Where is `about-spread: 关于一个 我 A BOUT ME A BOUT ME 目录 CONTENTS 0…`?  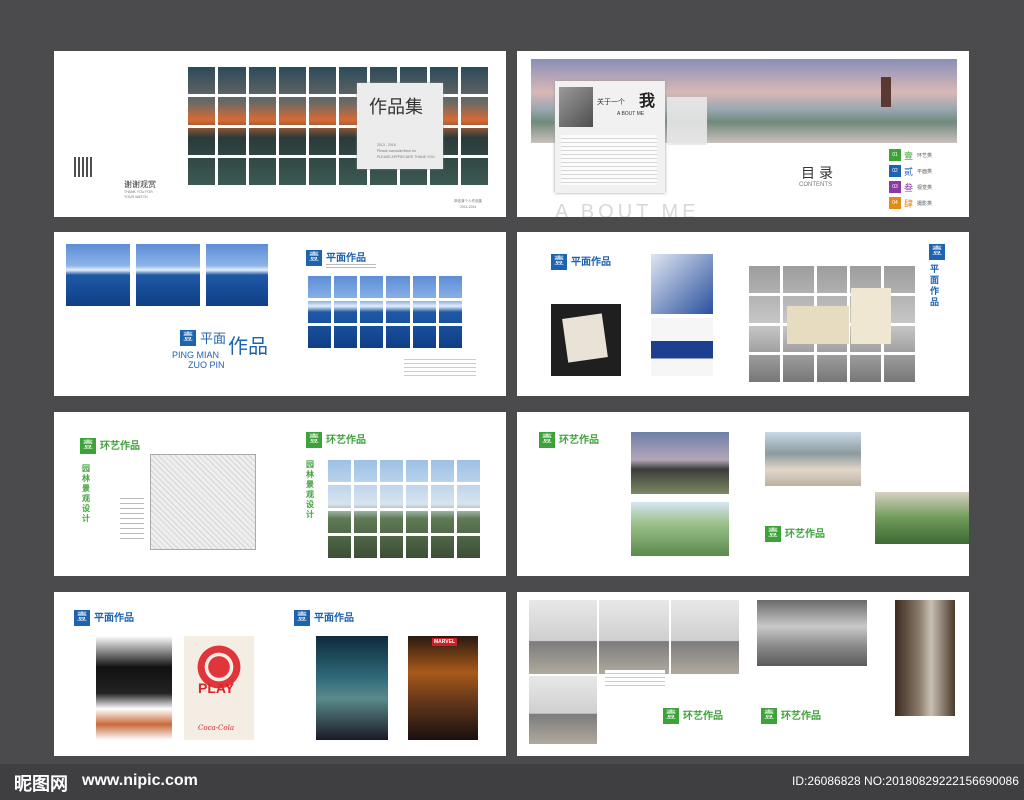
about-spread: 关于一个 我 A BOUT ME A BOUT ME 目录 CONTENTS 0… is located at coordinates (743, 134).